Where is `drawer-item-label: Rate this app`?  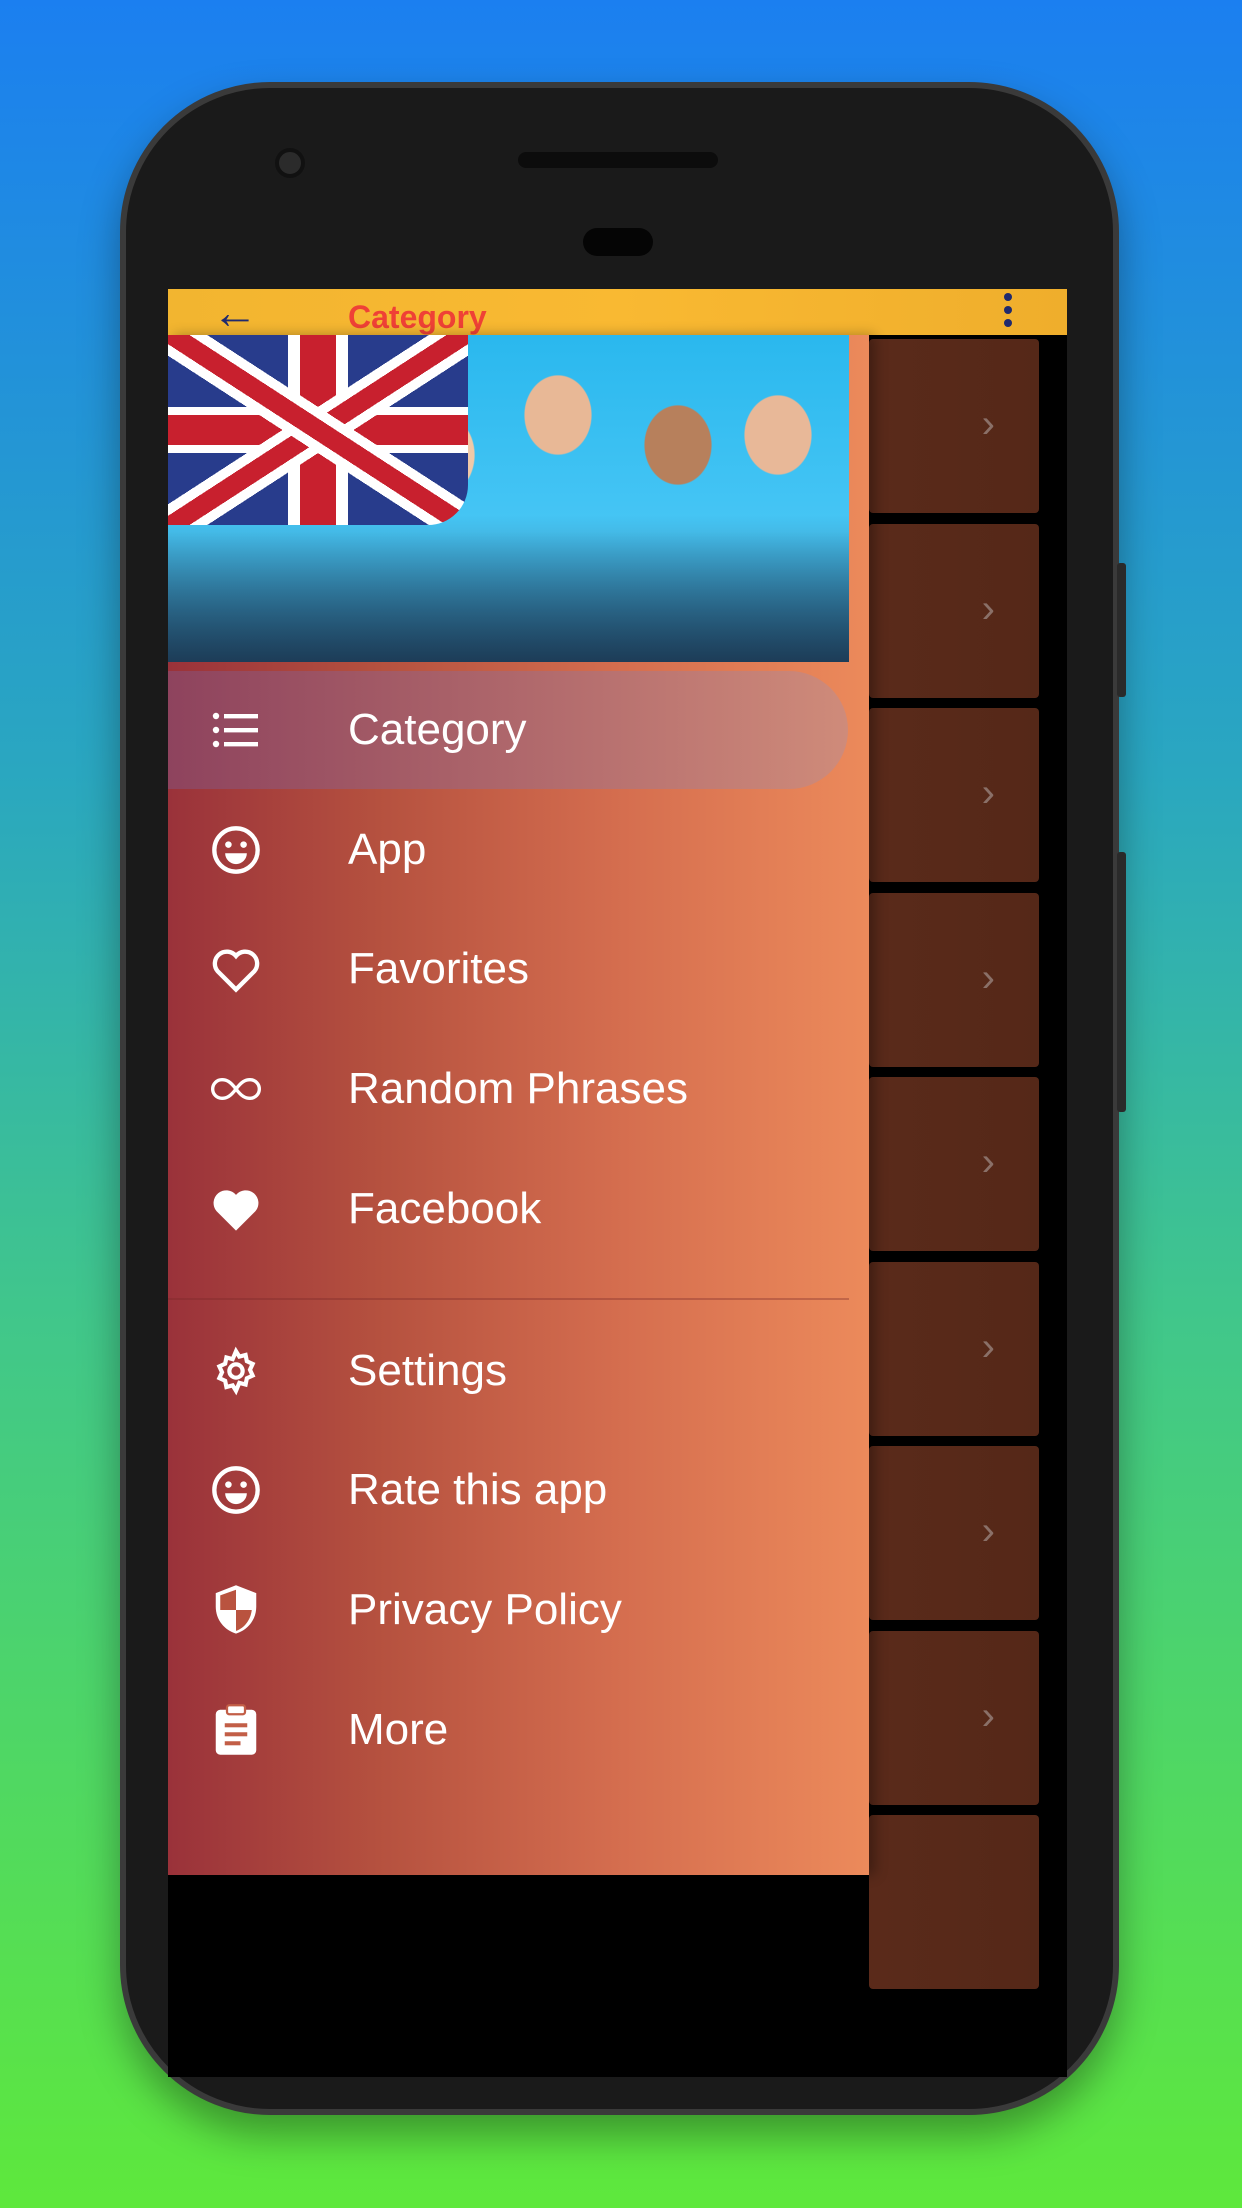 drawer-item-label: Rate this app is located at coordinates (478, 1489).